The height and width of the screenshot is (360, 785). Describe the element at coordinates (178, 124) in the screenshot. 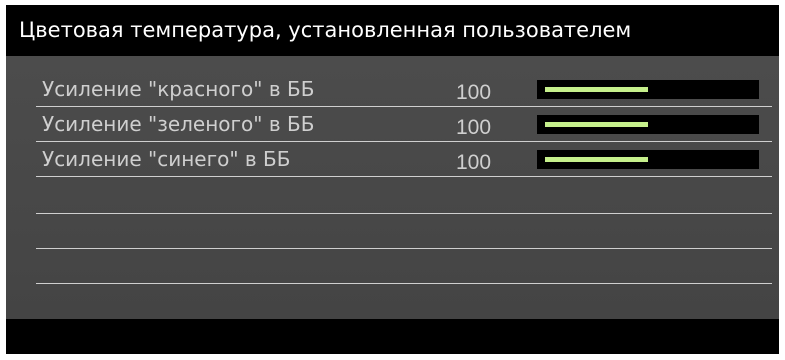

I see `setting-label: Усиление "зеленого" в ББ` at that location.